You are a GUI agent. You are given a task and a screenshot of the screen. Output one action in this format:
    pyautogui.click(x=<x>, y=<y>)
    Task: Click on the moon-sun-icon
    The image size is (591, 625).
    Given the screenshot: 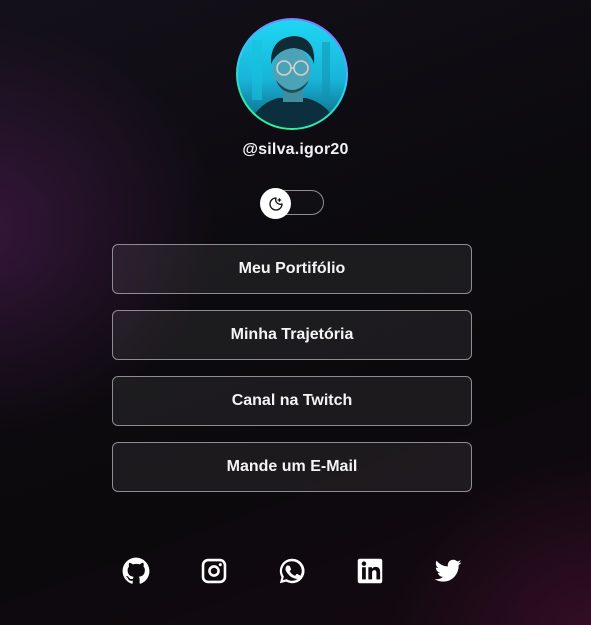 What is the action you would take?
    pyautogui.click(x=275, y=203)
    